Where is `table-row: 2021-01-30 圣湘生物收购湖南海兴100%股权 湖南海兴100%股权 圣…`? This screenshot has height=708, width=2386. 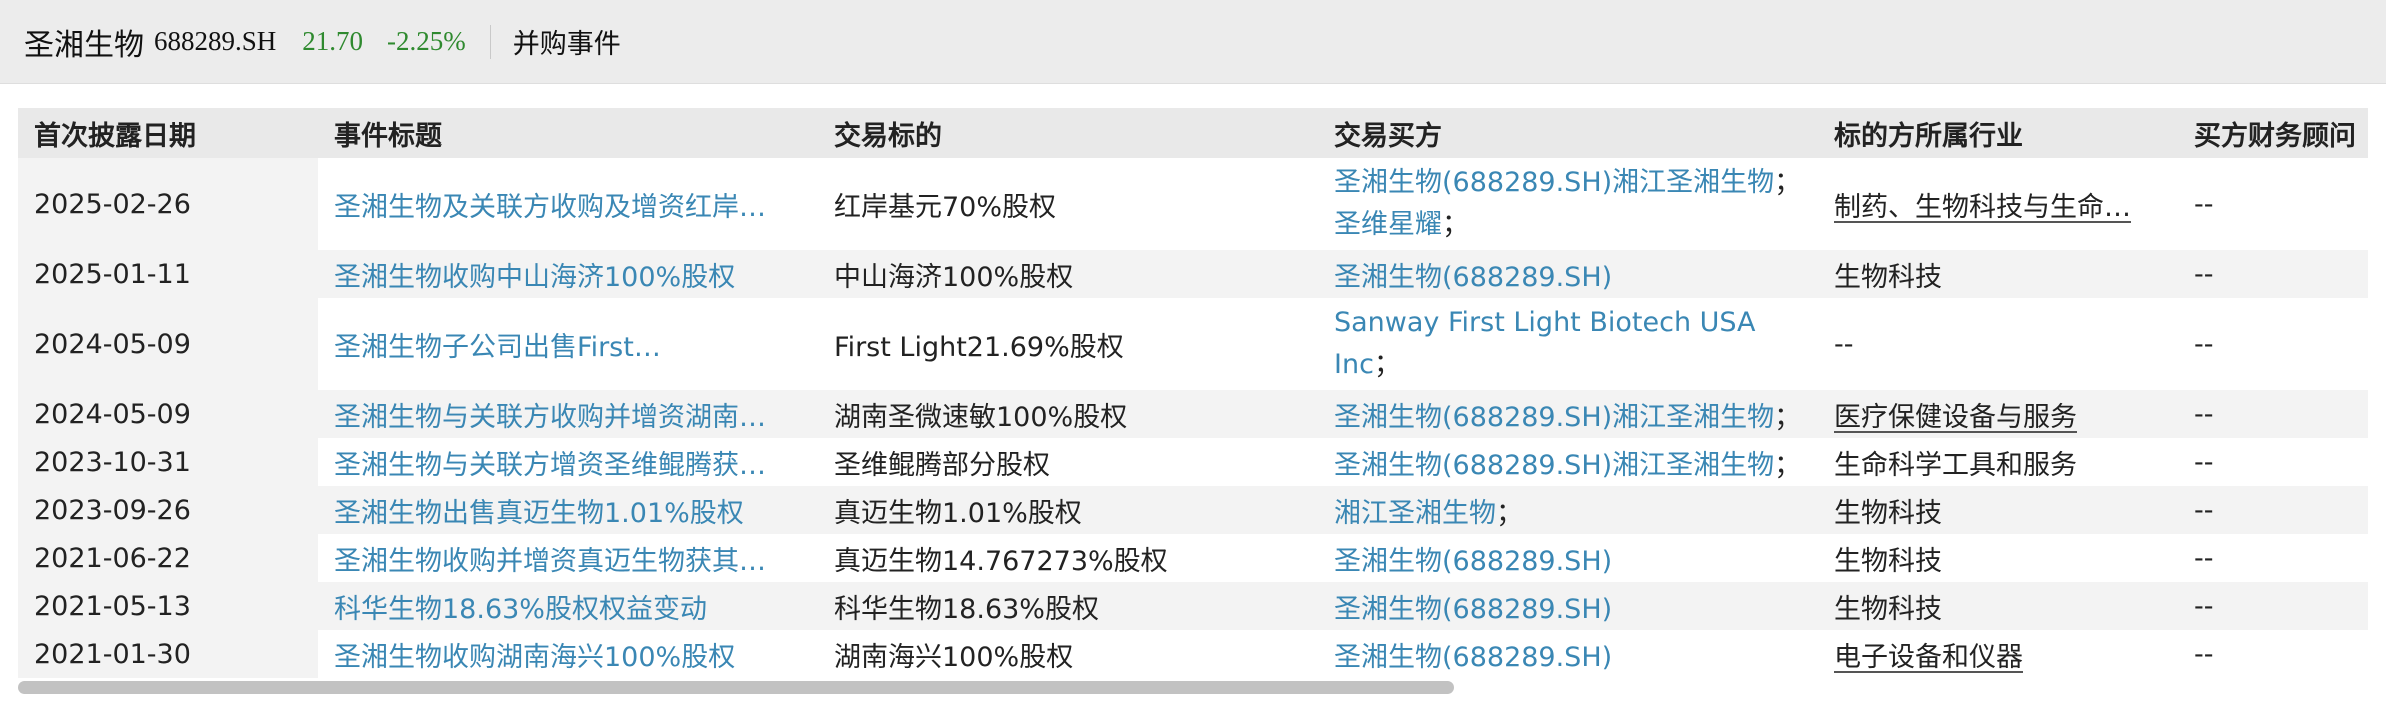
table-row: 2021-01-30 圣湘生物收购湖南海兴100%股权 湖南海兴100%股权 圣… is located at coordinates (1193, 654).